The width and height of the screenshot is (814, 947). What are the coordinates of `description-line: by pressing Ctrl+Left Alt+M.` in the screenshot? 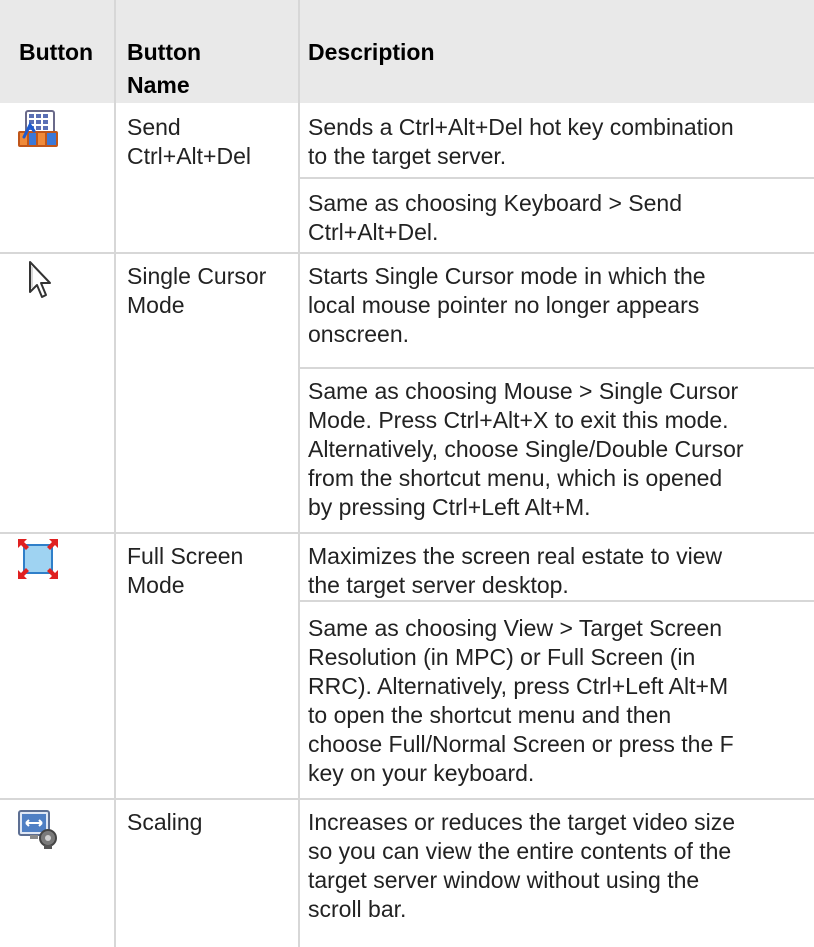 It's located at (449, 507).